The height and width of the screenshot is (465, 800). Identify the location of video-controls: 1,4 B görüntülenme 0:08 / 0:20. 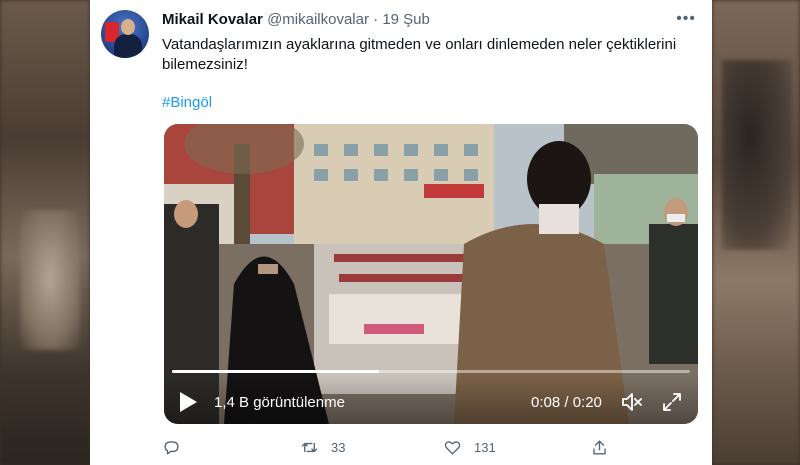
(431, 400).